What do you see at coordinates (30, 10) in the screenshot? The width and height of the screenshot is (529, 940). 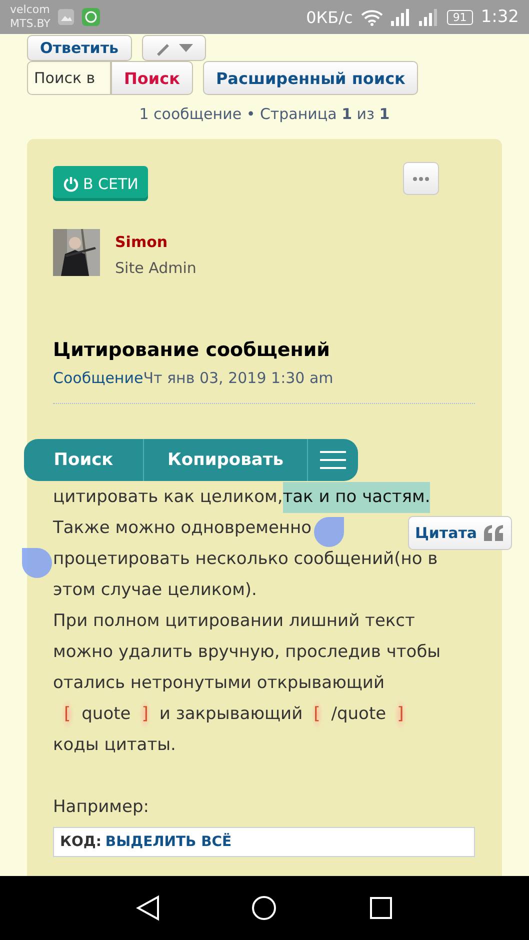 I see `carrier-name: velcom` at bounding box center [30, 10].